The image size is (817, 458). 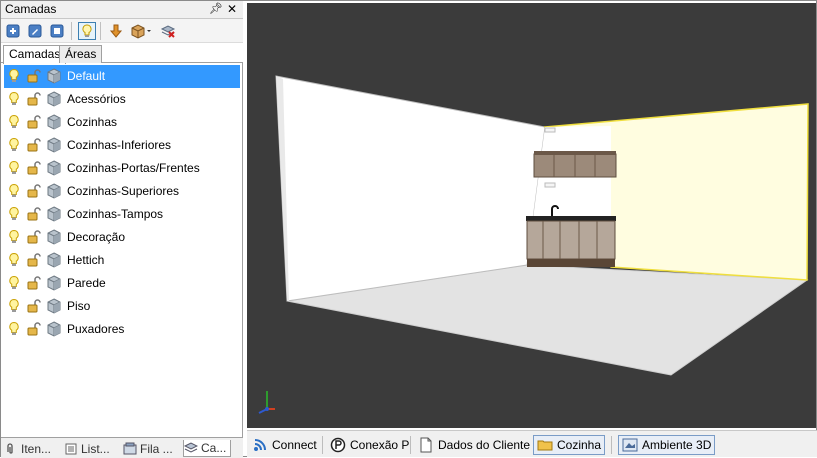 What do you see at coordinates (81, 54) in the screenshot?
I see `tab-areas: Áreas` at bounding box center [81, 54].